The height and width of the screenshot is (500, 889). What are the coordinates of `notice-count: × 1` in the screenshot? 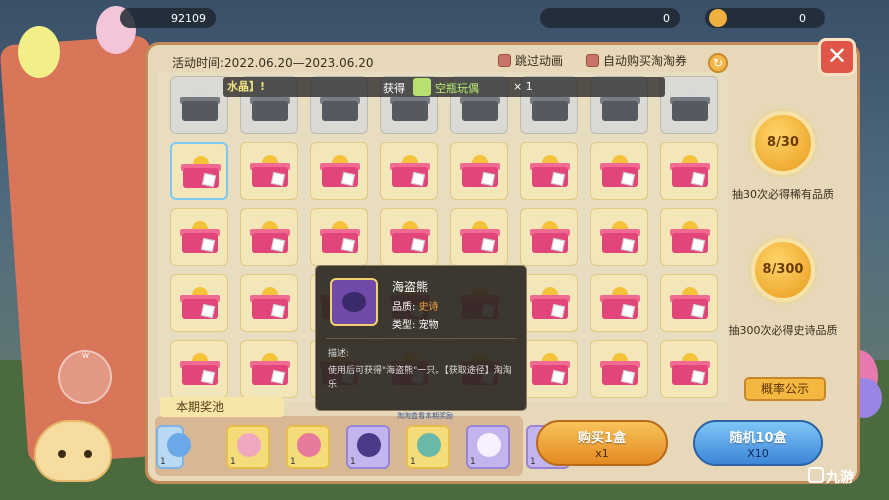 It's located at (523, 86).